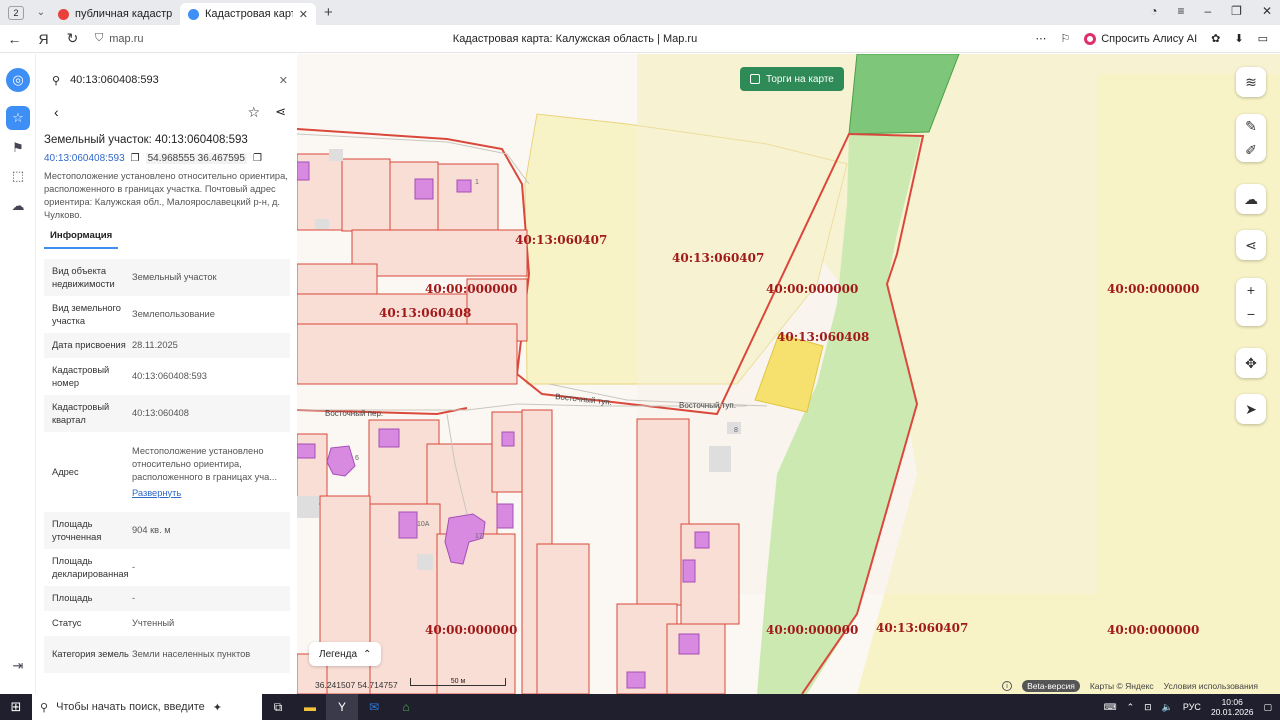  What do you see at coordinates (458, 682) in the screenshot?
I see `scale-bar: 50 м` at bounding box center [458, 682].